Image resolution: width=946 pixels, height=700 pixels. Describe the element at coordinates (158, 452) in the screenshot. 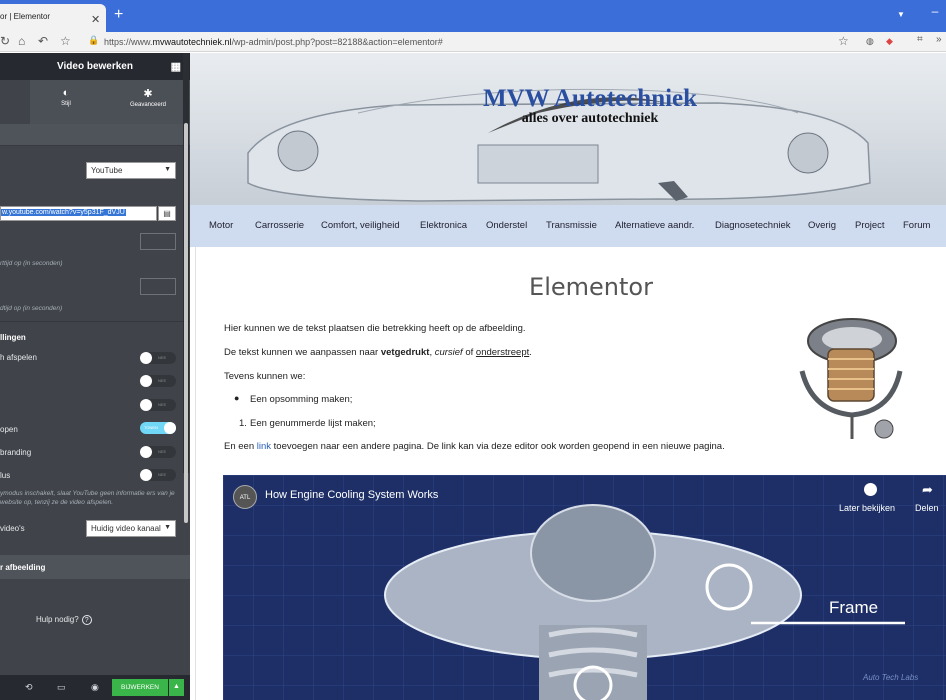

I see `branding-switch: NEE` at that location.